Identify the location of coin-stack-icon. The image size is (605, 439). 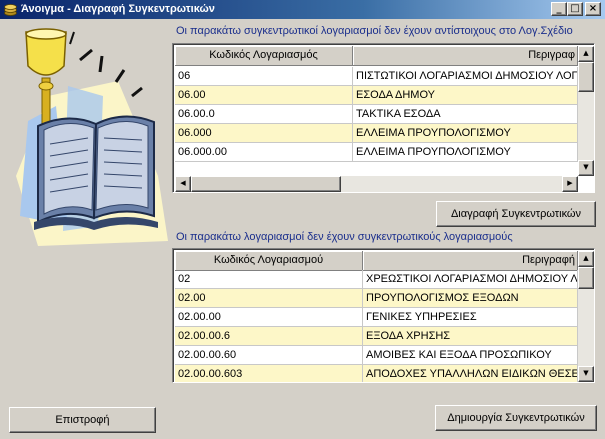
(10, 10).